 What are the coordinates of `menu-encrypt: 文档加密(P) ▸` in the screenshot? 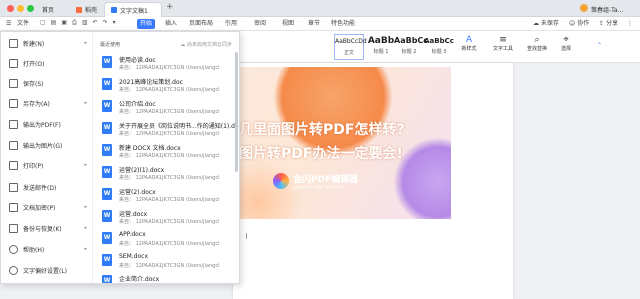 It's located at (47, 207).